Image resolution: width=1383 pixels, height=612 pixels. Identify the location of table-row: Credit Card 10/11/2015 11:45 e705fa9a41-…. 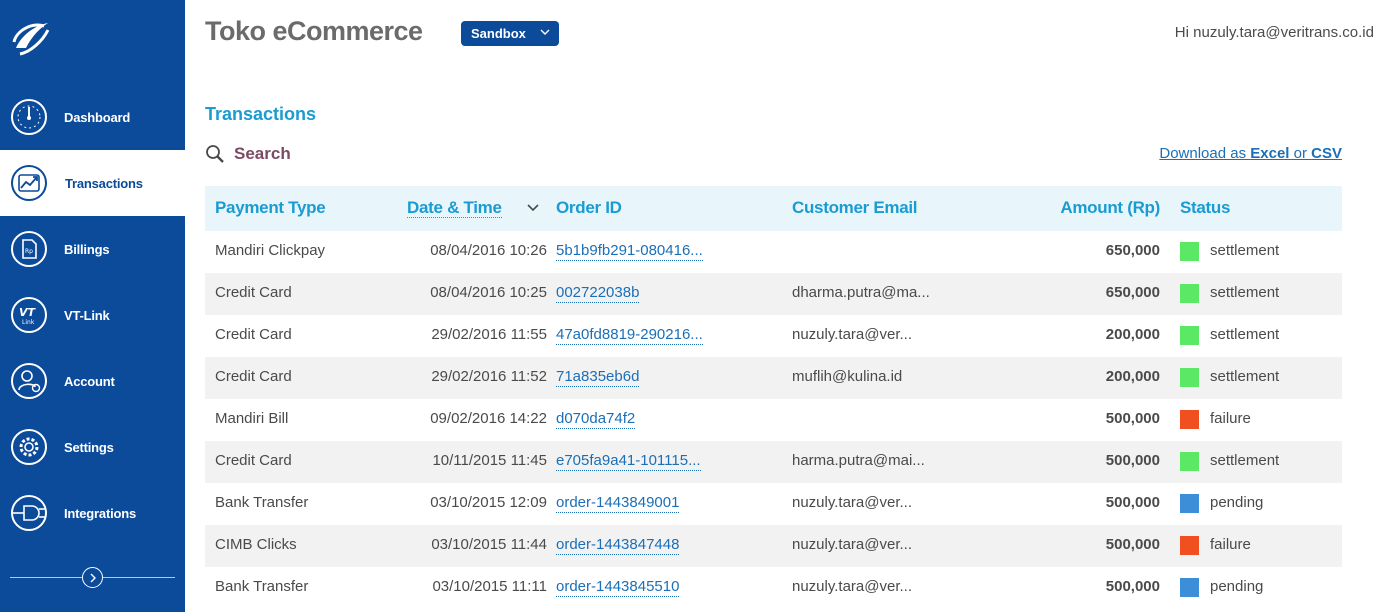
(773, 462).